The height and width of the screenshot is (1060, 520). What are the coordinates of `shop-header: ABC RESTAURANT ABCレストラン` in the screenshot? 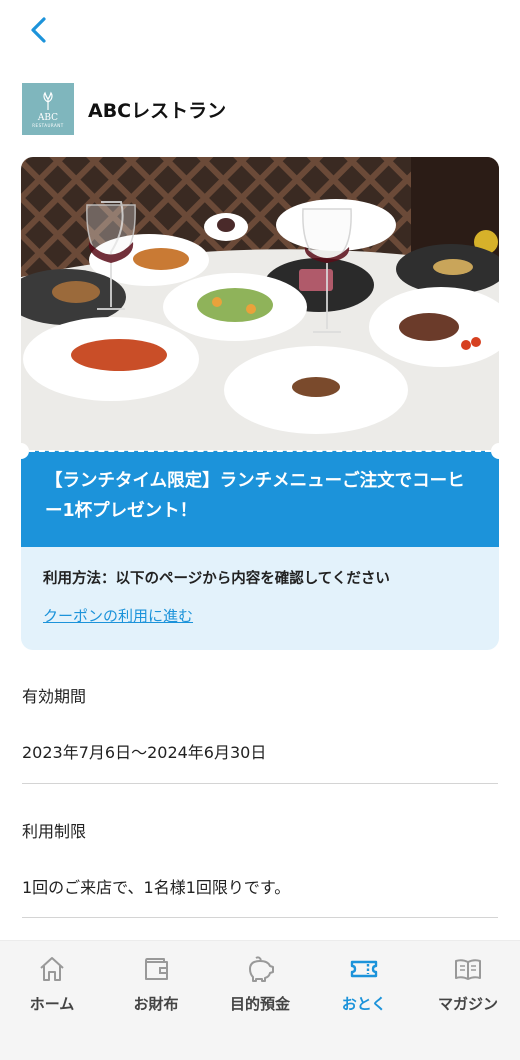 It's located at (260, 109).